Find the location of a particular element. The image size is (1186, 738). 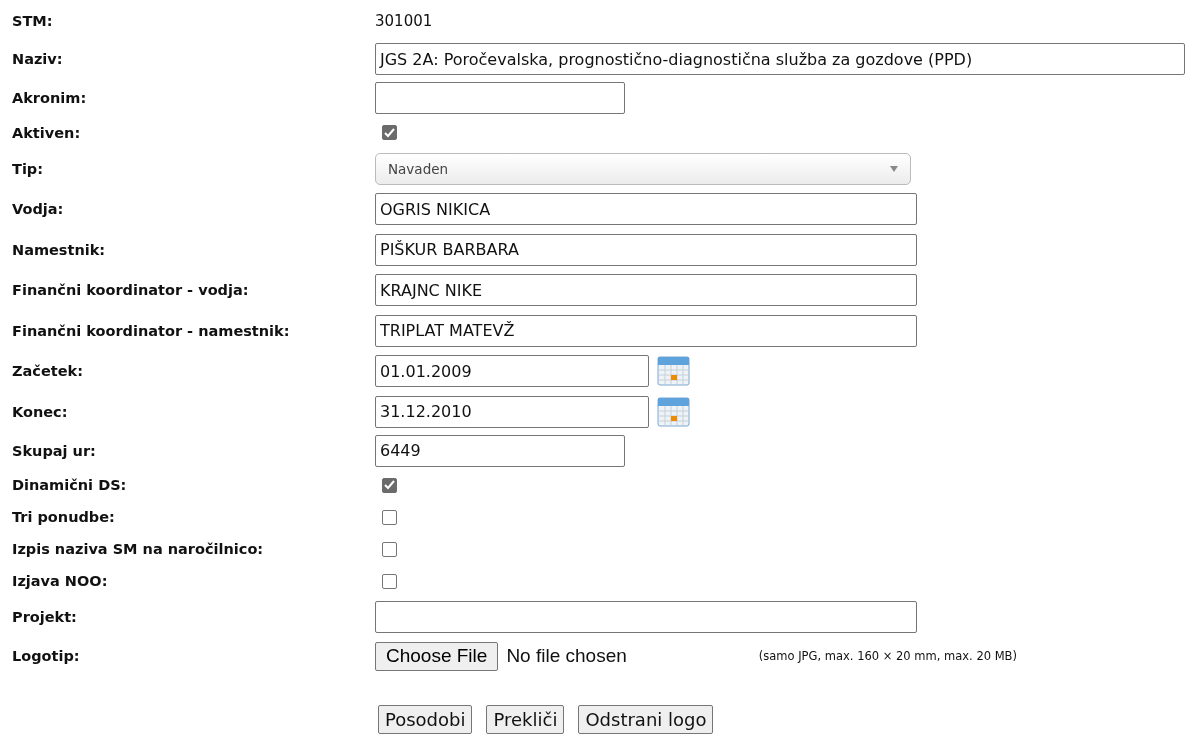

choose-file-button: Choose File is located at coordinates (437, 656).